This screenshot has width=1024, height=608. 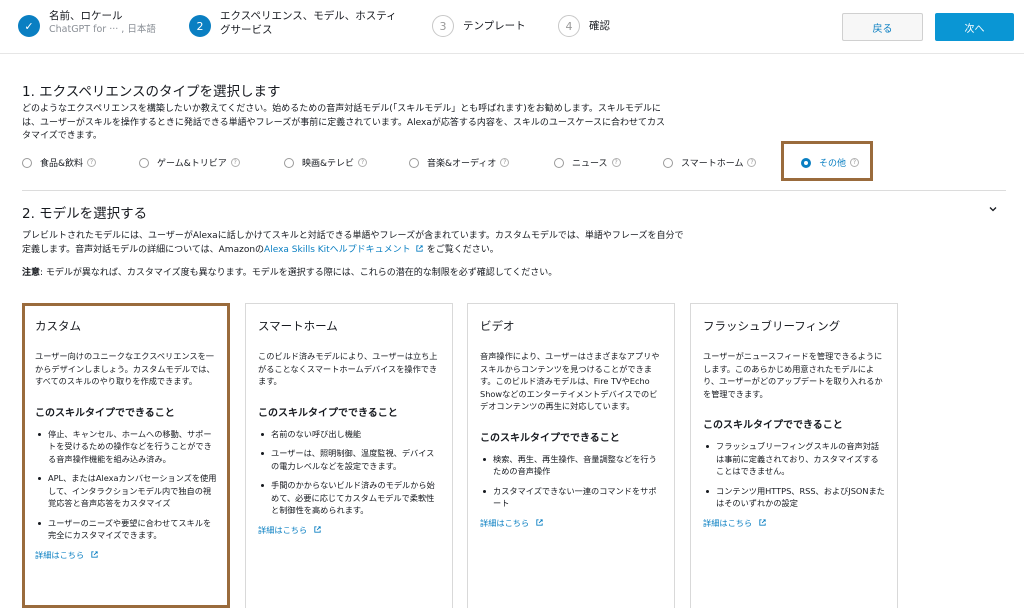 I want to click on next-button: 次へ, so click(x=974, y=27).